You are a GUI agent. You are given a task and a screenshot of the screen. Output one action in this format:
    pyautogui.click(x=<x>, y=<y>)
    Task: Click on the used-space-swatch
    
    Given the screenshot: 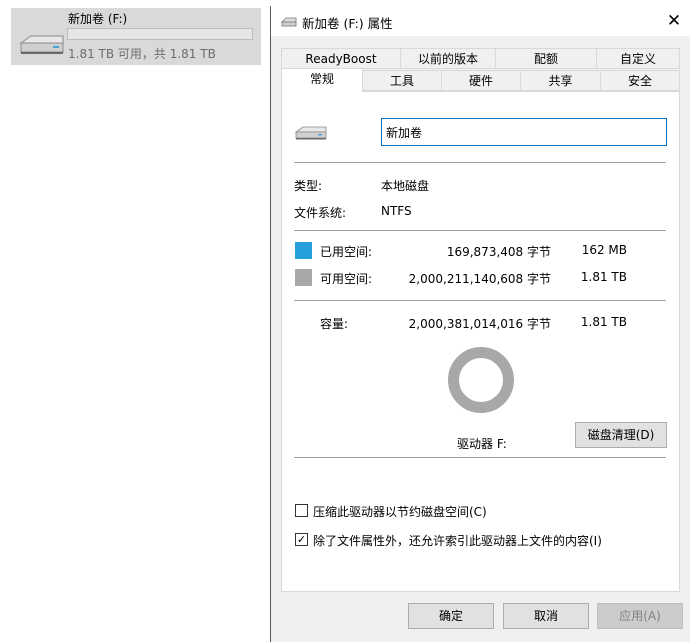 What is the action you would take?
    pyautogui.click(x=303, y=250)
    